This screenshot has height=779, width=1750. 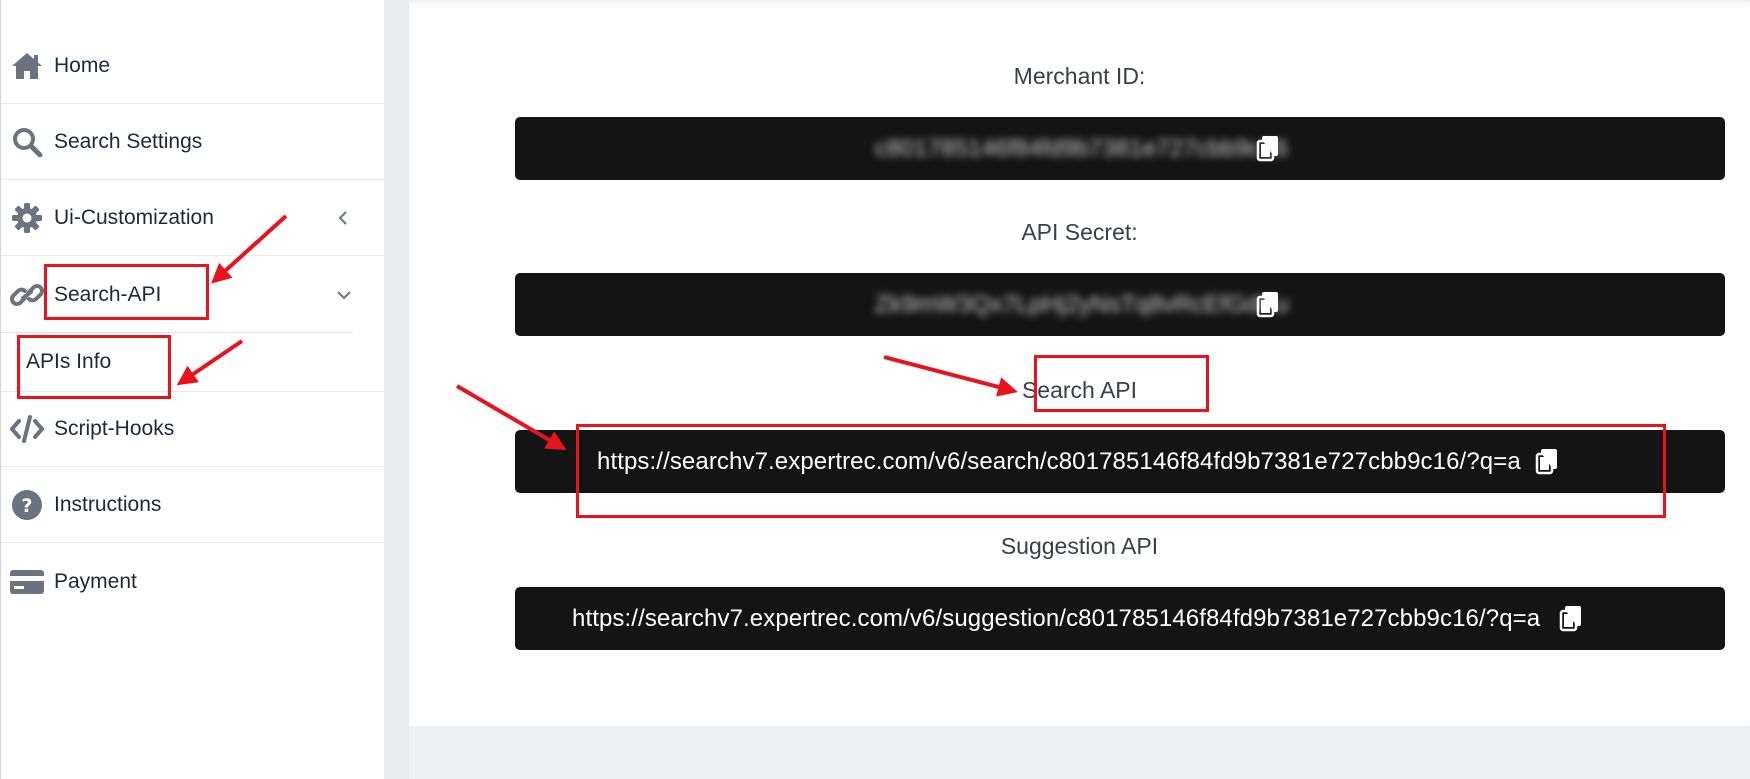 I want to click on suggestion-api-label: Suggestion API, so click(x=1079, y=546).